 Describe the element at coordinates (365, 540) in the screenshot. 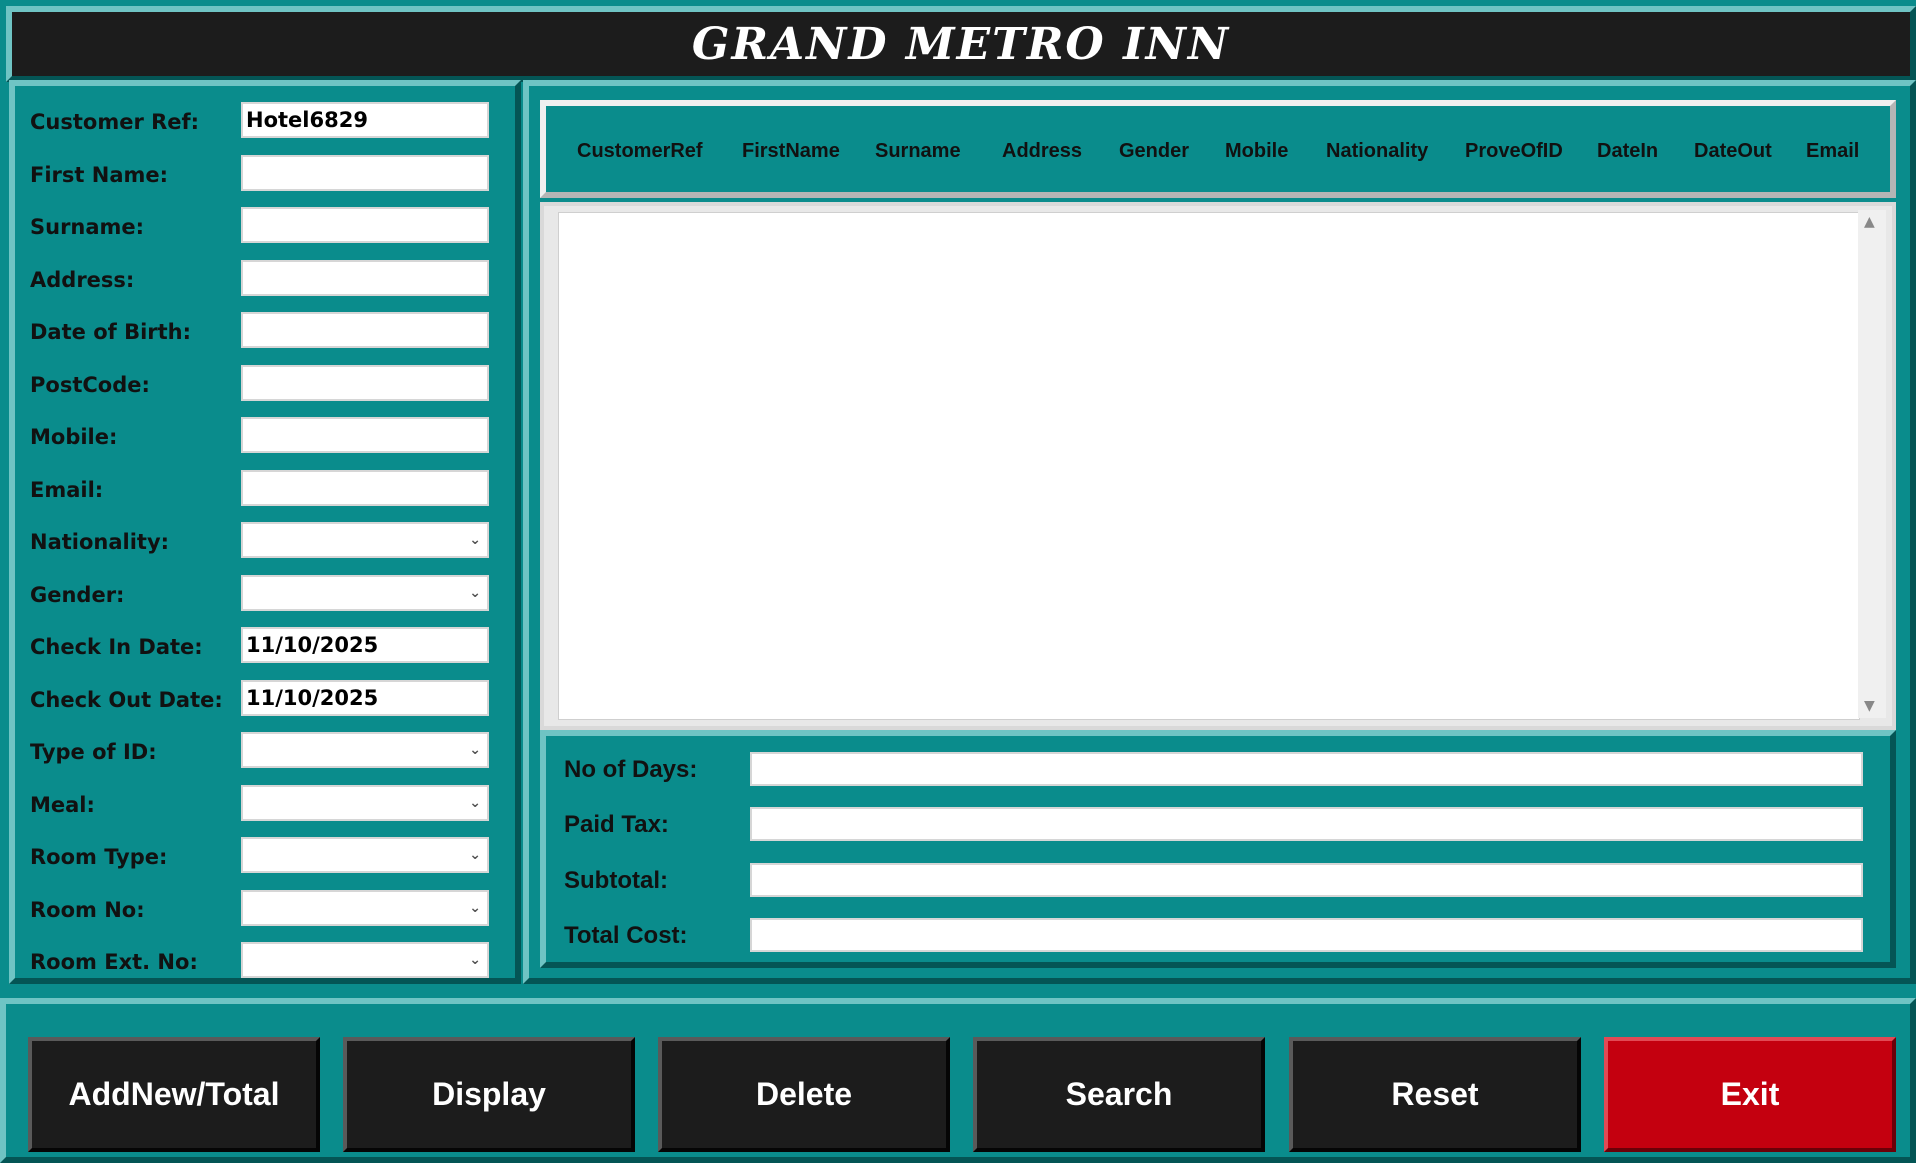

I see `nationality-select: ⌄` at that location.